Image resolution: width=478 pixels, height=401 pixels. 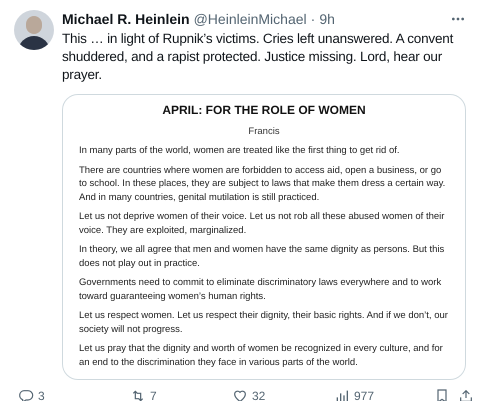 I want to click on document-paragraph: In theory, we all agree that men and women have the same dignity as persons. But this does not play out in practice., so click(x=262, y=256).